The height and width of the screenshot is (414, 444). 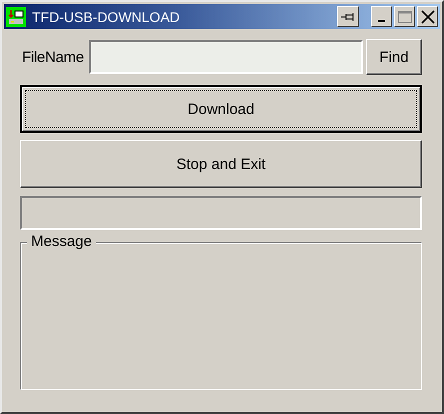 I want to click on close-icon, so click(x=427, y=17).